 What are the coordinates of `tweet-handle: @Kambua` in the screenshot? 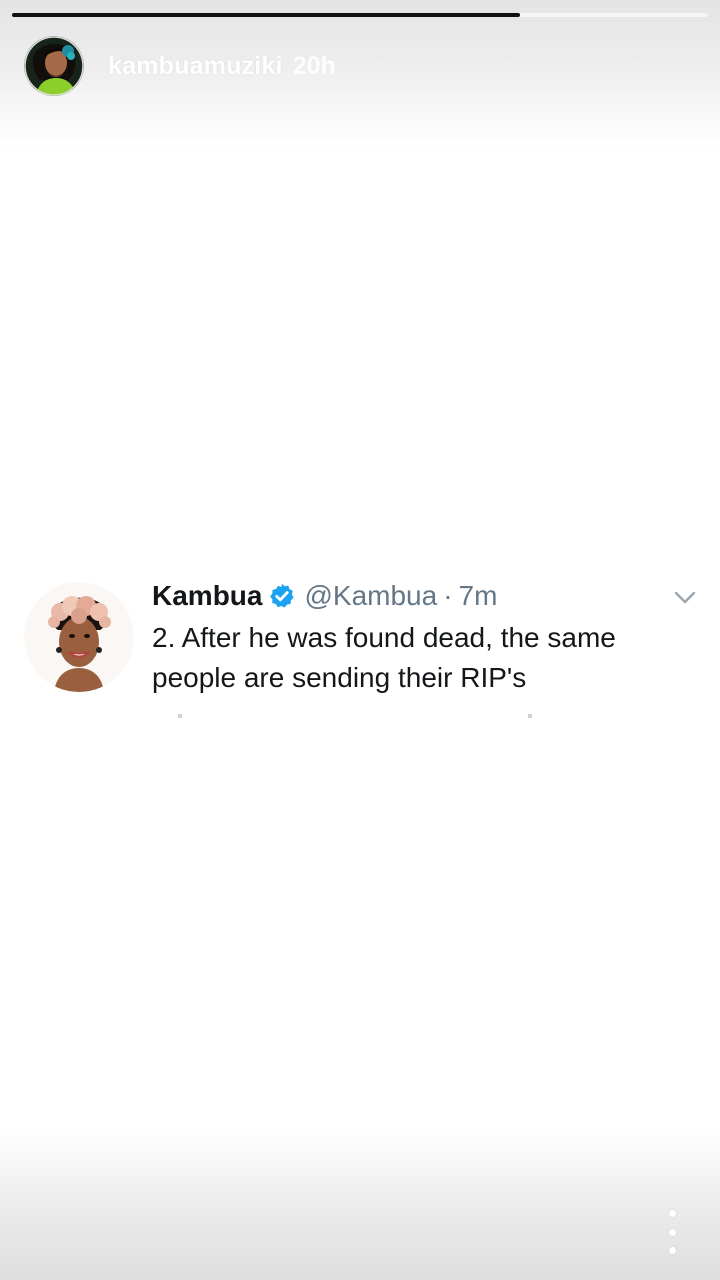 It's located at (371, 595).